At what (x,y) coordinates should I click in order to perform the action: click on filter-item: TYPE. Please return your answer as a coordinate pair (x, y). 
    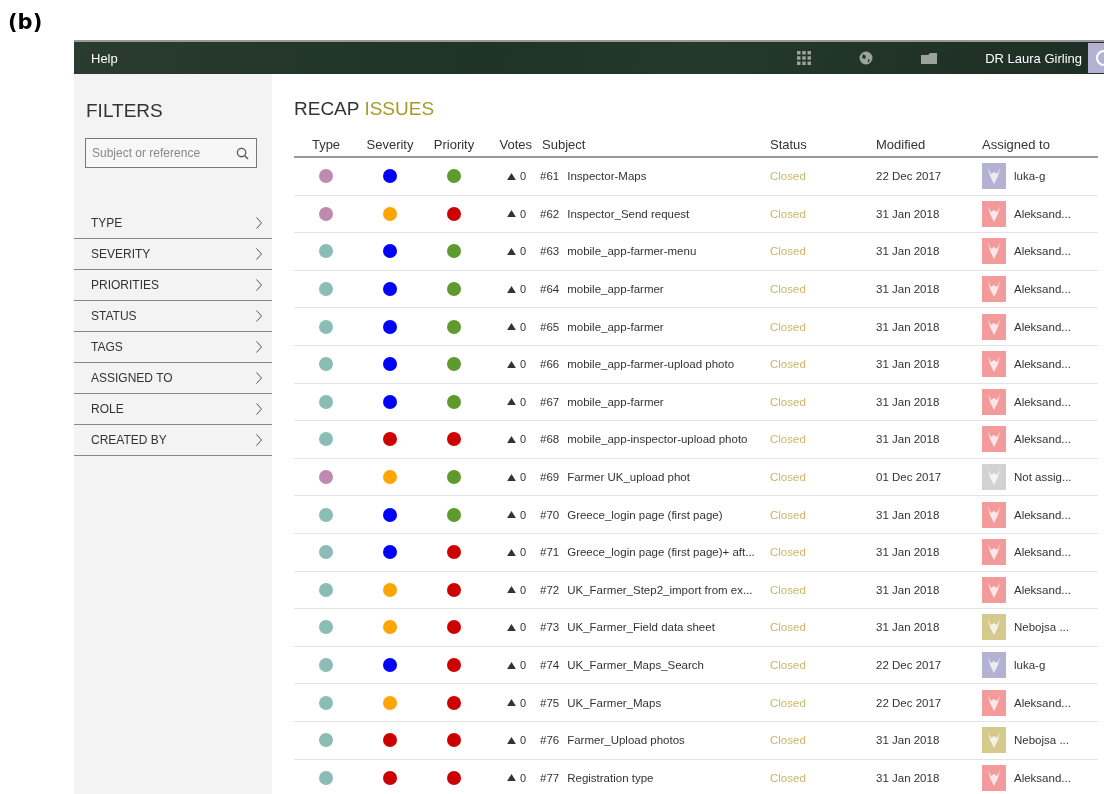
    Looking at the image, I should click on (173, 223).